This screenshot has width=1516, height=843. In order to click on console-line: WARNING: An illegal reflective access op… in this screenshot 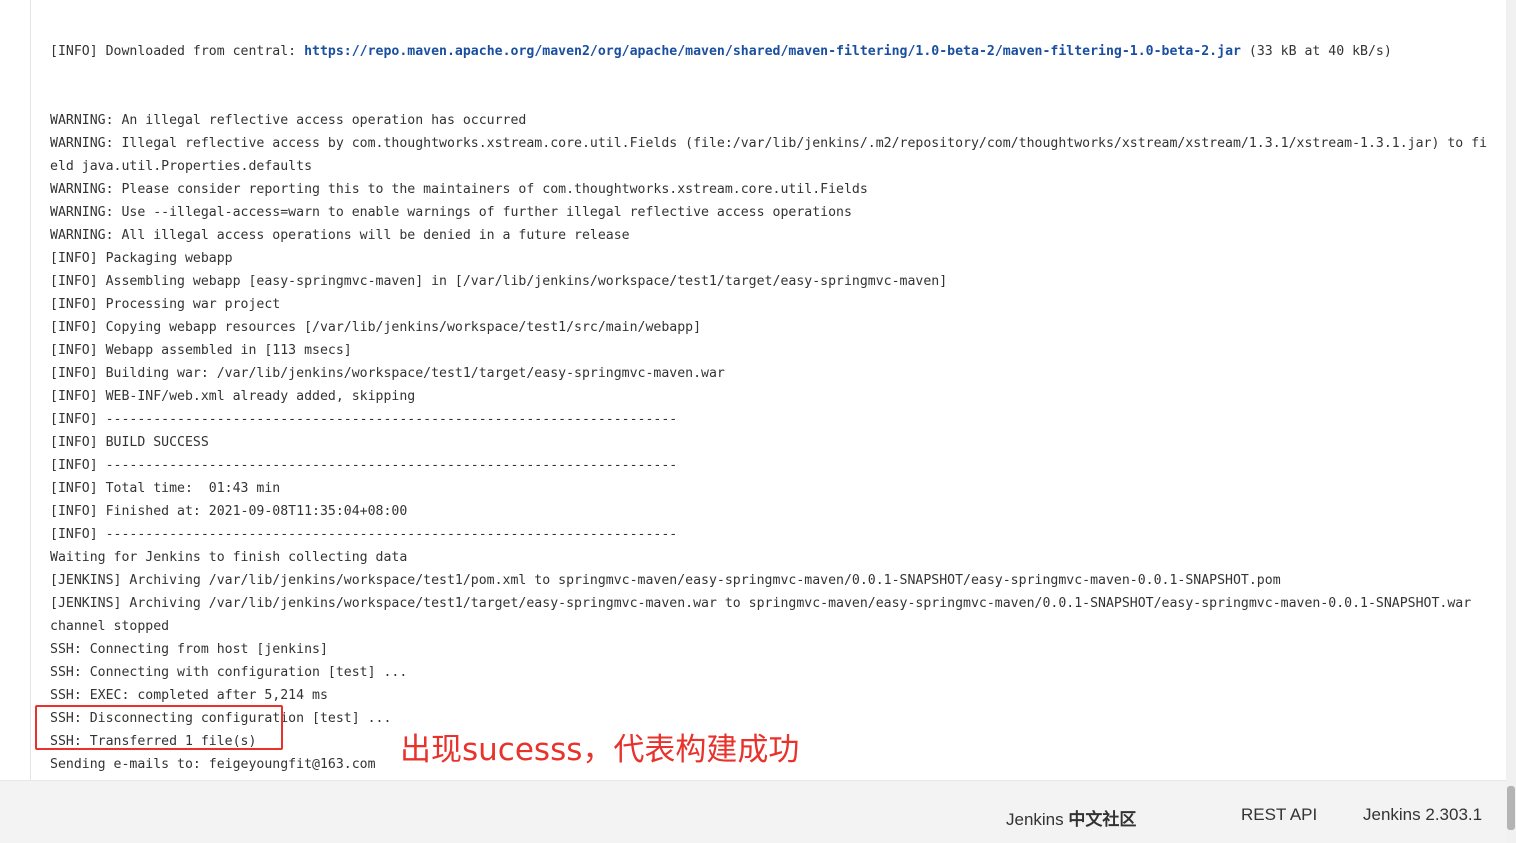, I will do `click(288, 120)`.